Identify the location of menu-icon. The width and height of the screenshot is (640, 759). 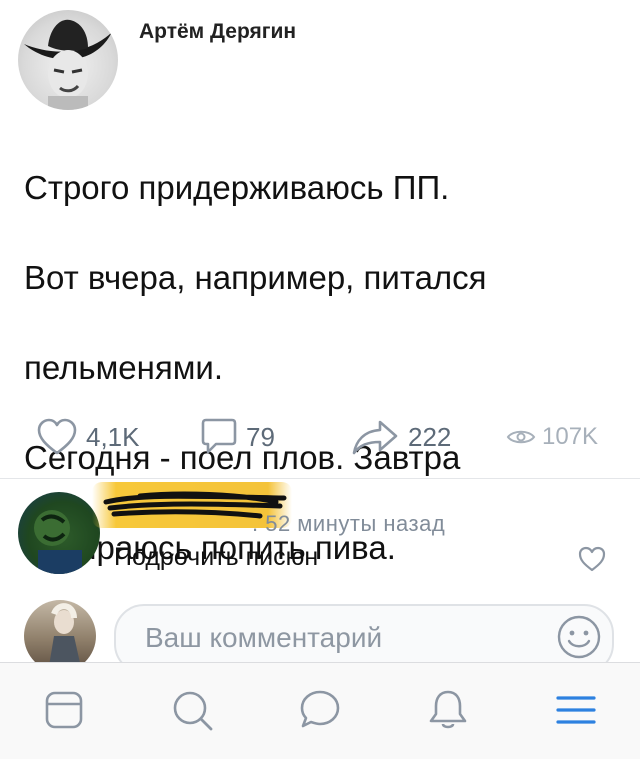
(576, 710).